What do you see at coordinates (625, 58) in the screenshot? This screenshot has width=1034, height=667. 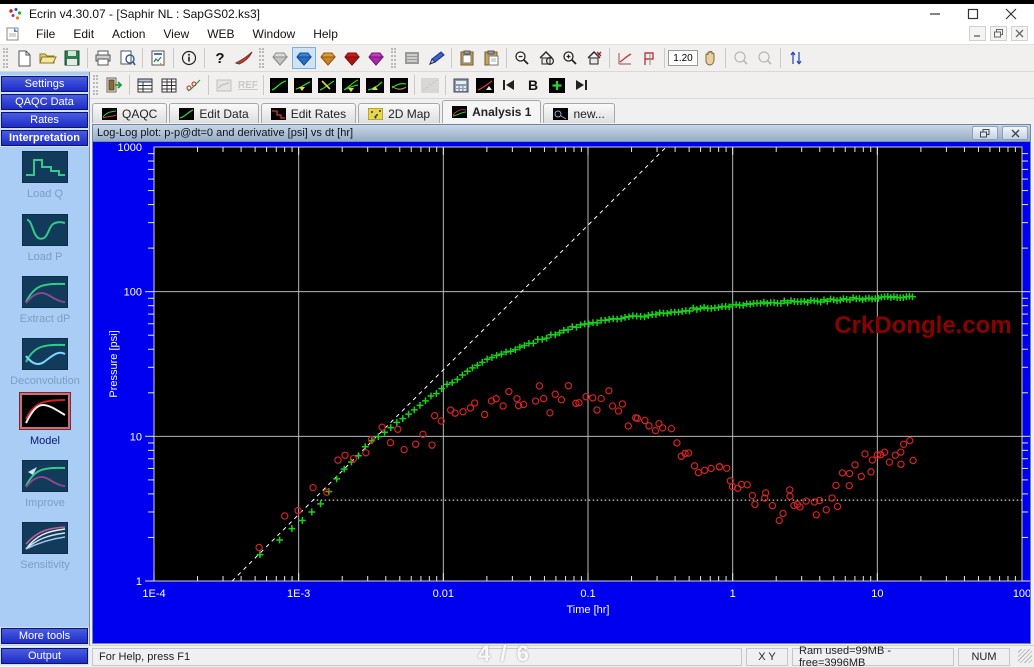 I see `line-tool-button` at bounding box center [625, 58].